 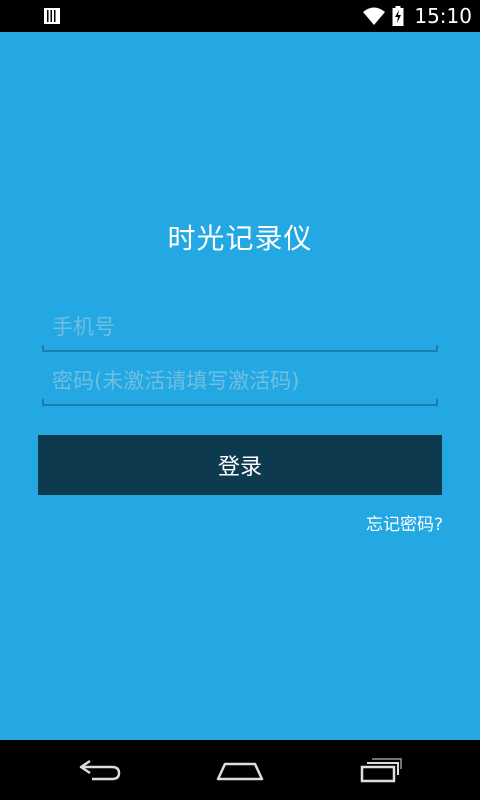 What do you see at coordinates (240, 348) in the screenshot?
I see `phone-input-underline` at bounding box center [240, 348].